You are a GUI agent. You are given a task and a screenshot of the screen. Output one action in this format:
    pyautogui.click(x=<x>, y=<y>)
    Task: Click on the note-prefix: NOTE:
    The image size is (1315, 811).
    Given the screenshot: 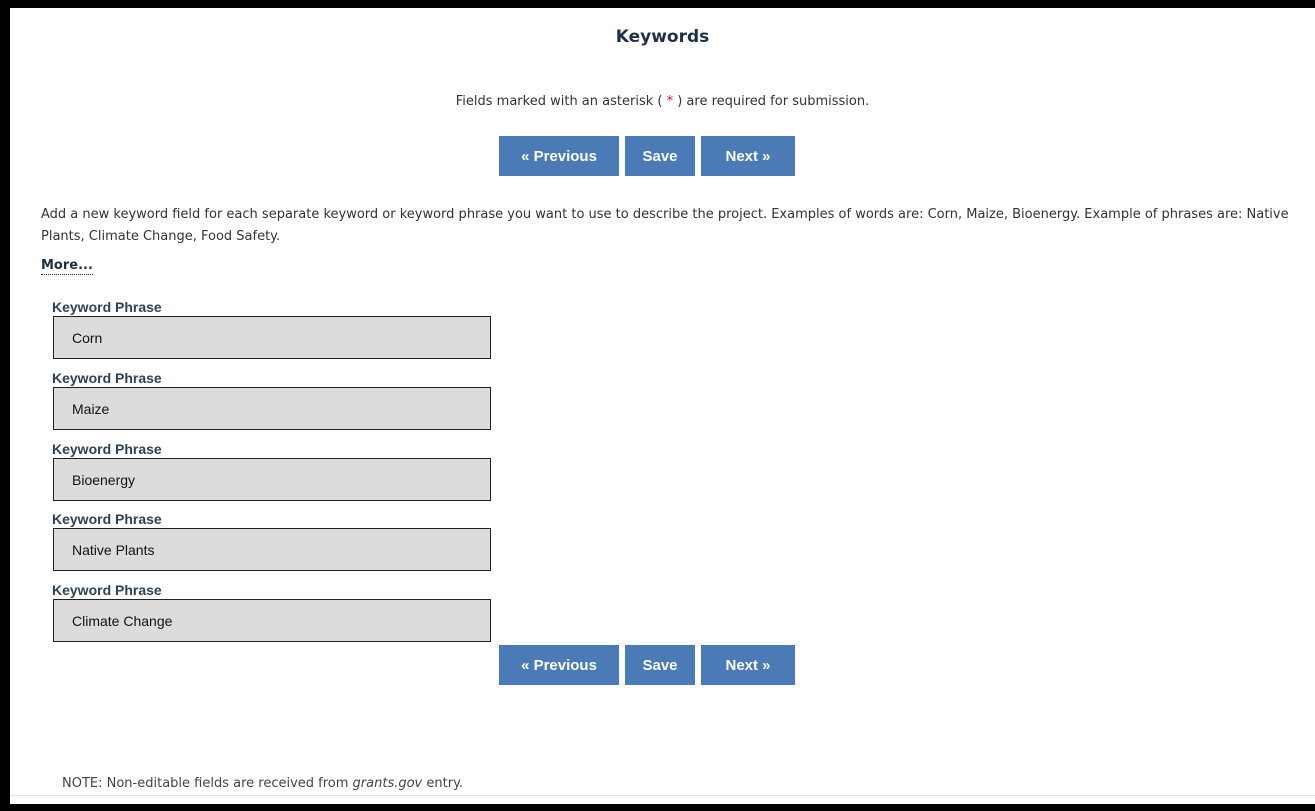 What is the action you would take?
    pyautogui.click(x=82, y=783)
    